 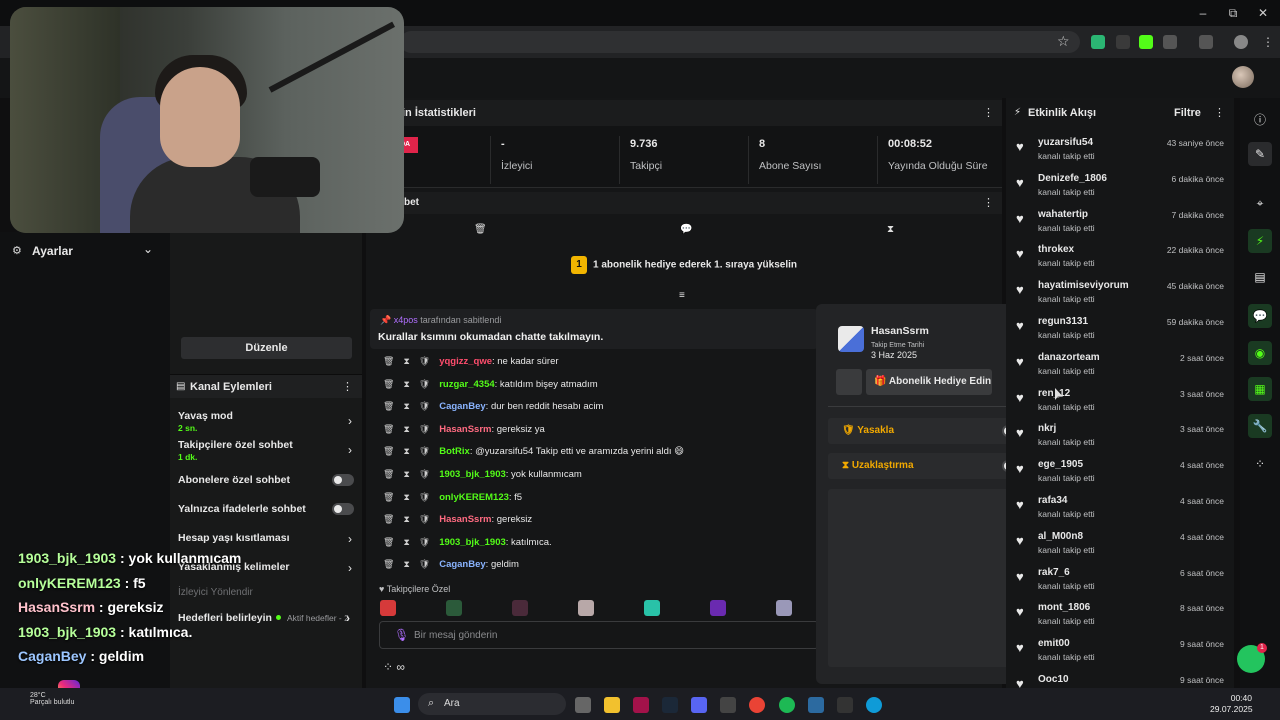 What do you see at coordinates (268, 450) in the screenshot?
I see `followers-chat-item: Takipçilere özel sohbet 1 dk. ›` at bounding box center [268, 450].